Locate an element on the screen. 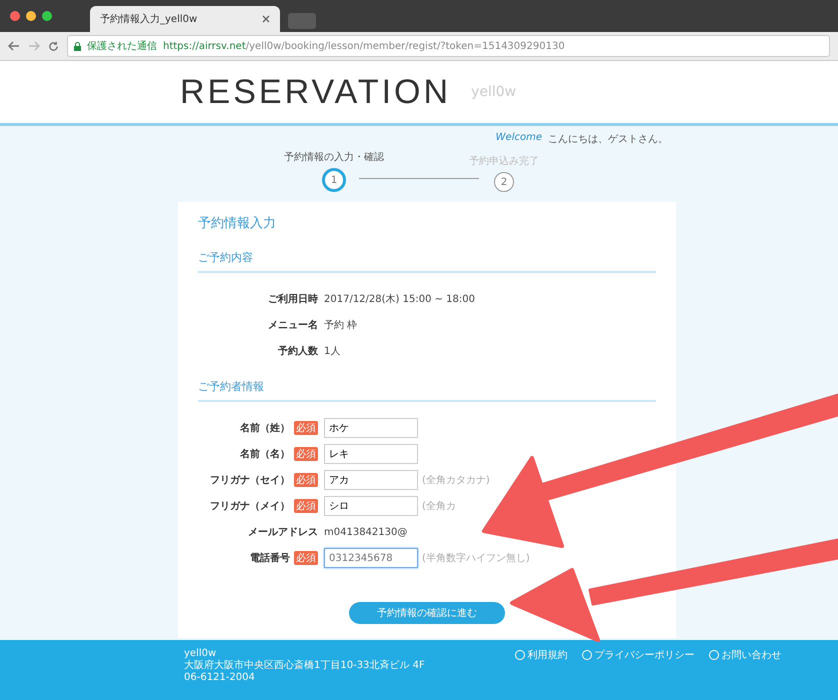 Image resolution: width=838 pixels, height=700 pixels. field-hint: (全角カタカナ) is located at coordinates (456, 480).